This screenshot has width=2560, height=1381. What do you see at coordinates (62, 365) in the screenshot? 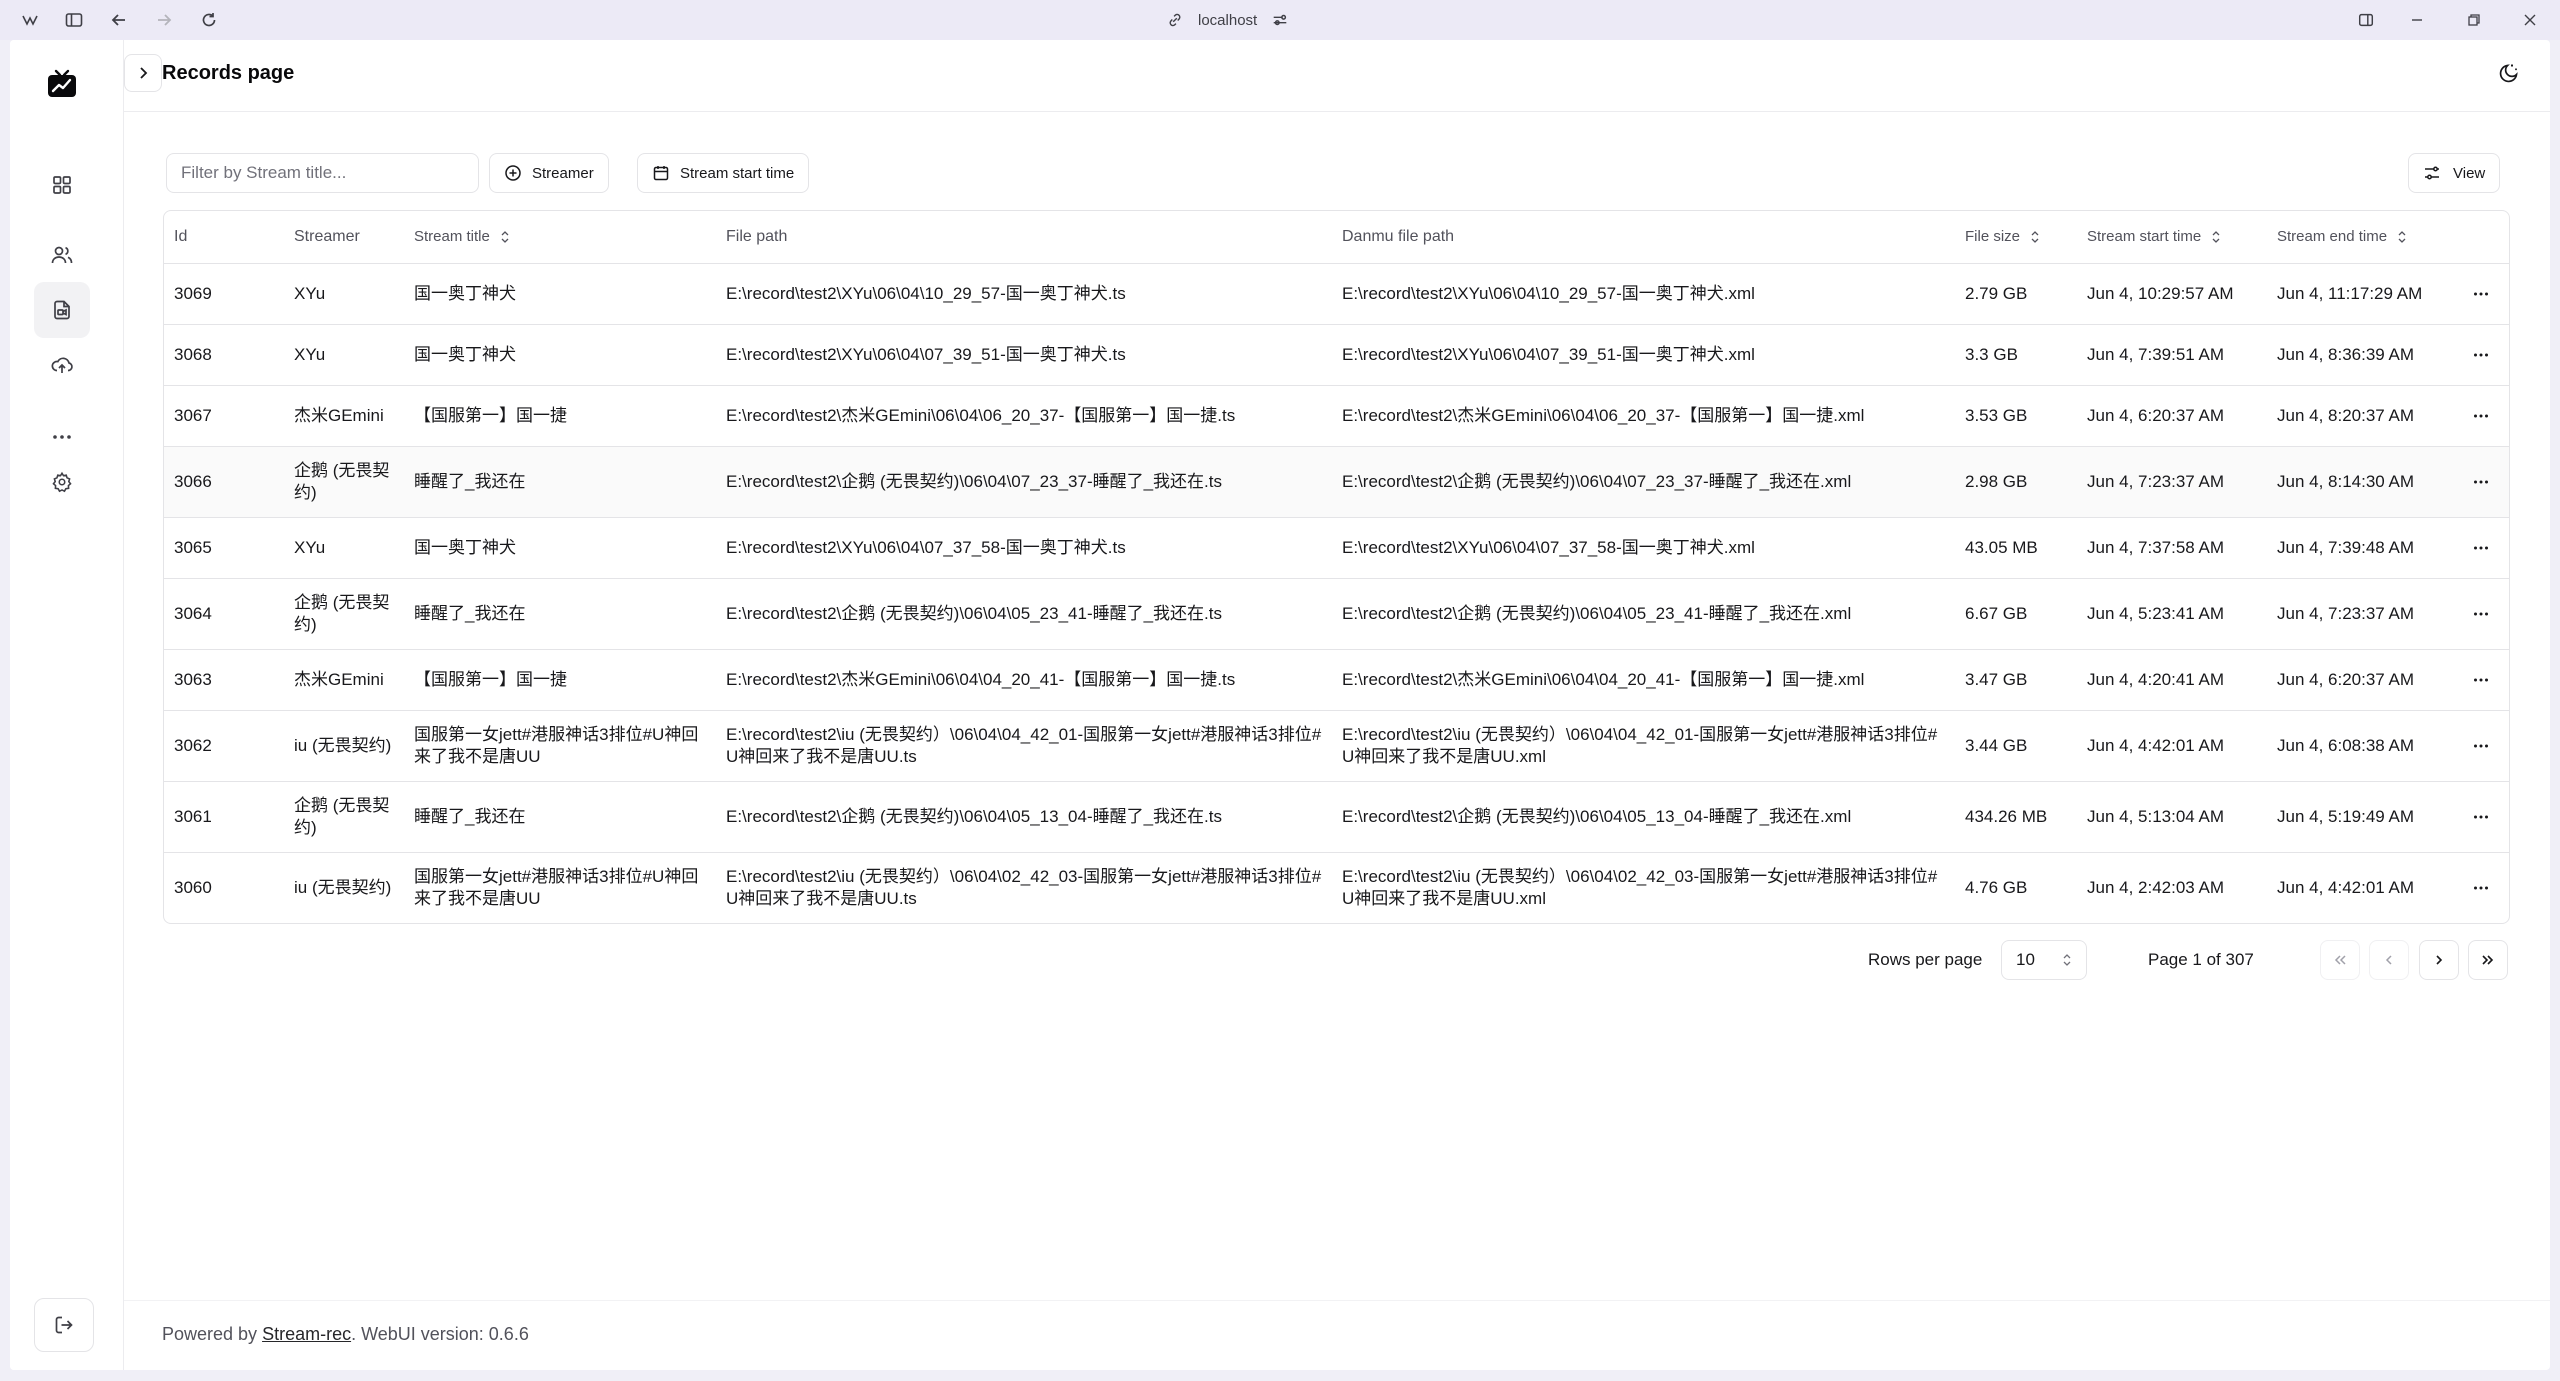
I see `sidebar-item-upload` at bounding box center [62, 365].